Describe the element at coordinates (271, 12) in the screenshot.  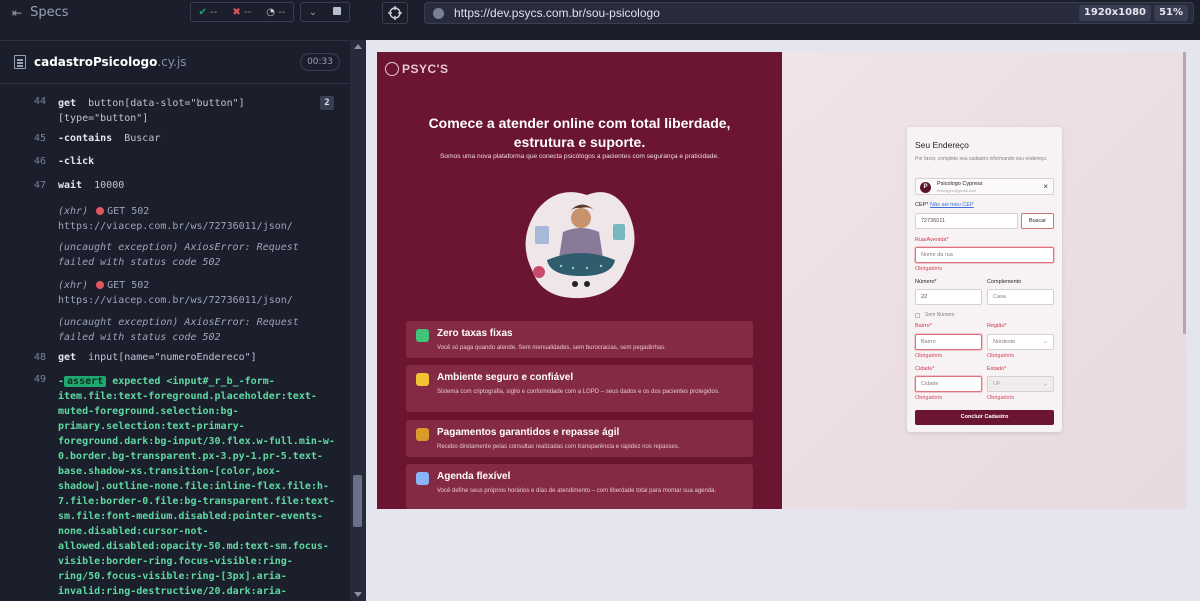
I see `spinner-icon: ◔` at that location.